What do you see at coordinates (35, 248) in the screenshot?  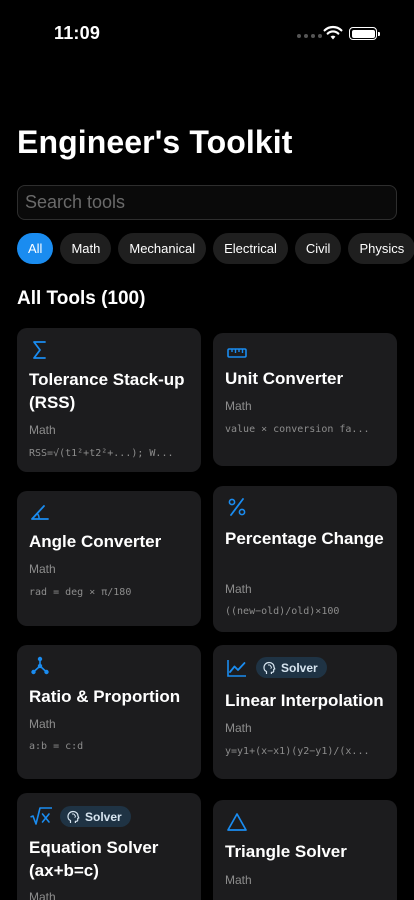 I see `filter-chip-all: All` at bounding box center [35, 248].